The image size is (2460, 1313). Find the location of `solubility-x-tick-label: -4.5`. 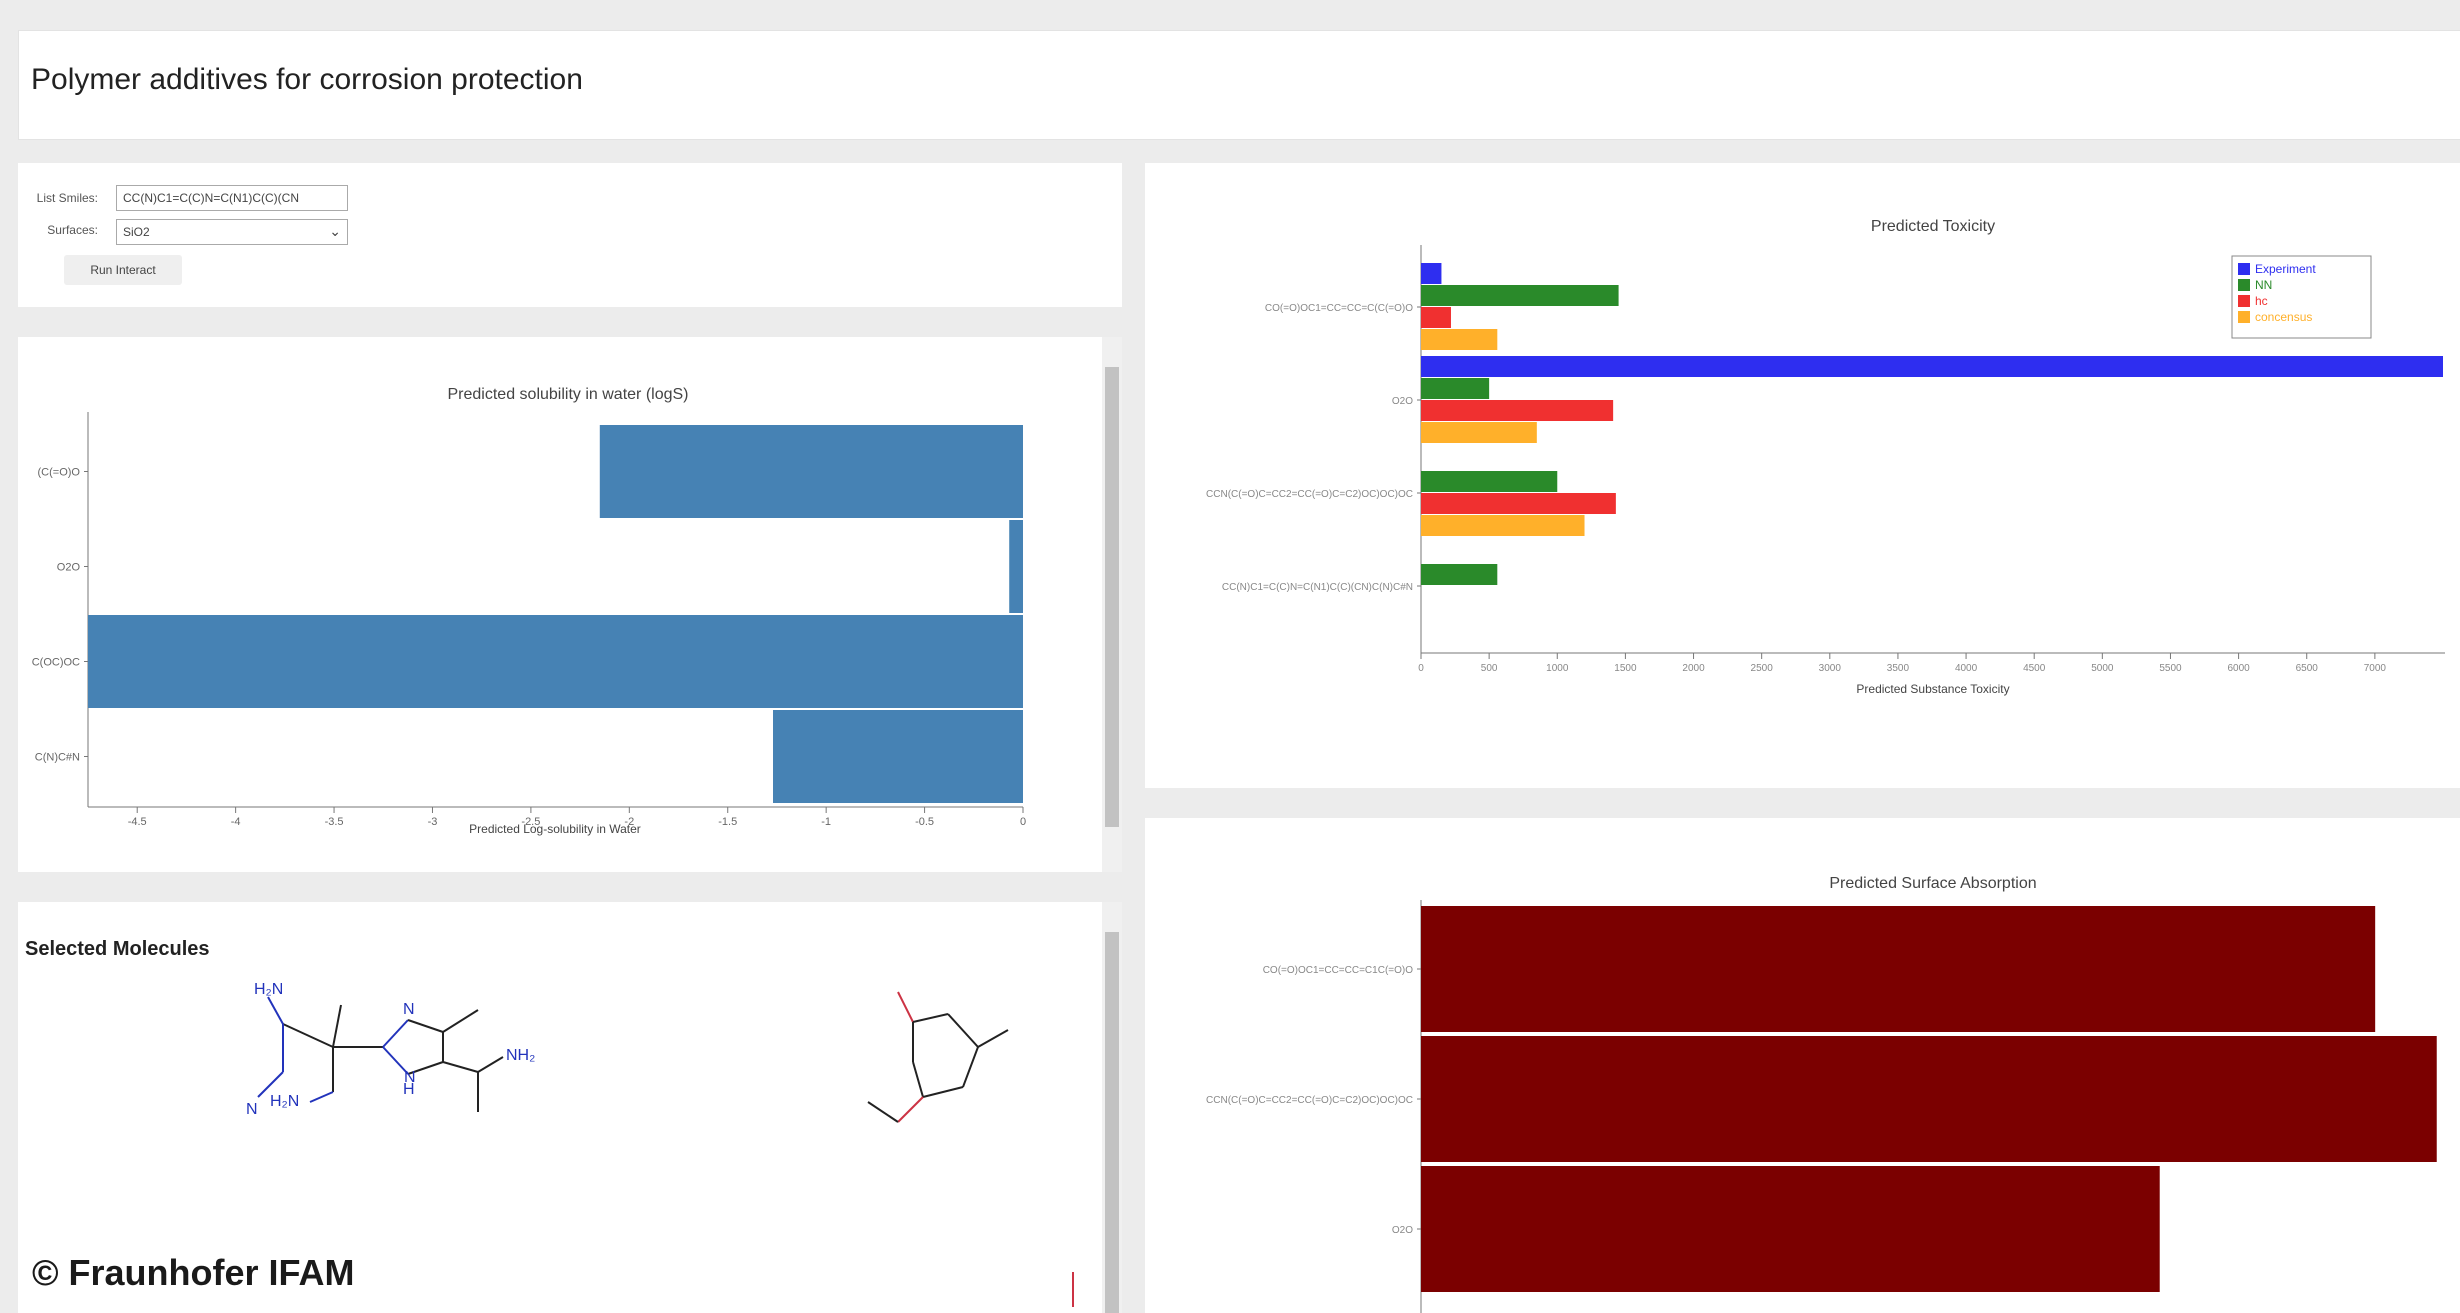

solubility-x-tick-label: -4.5 is located at coordinates (137, 822).